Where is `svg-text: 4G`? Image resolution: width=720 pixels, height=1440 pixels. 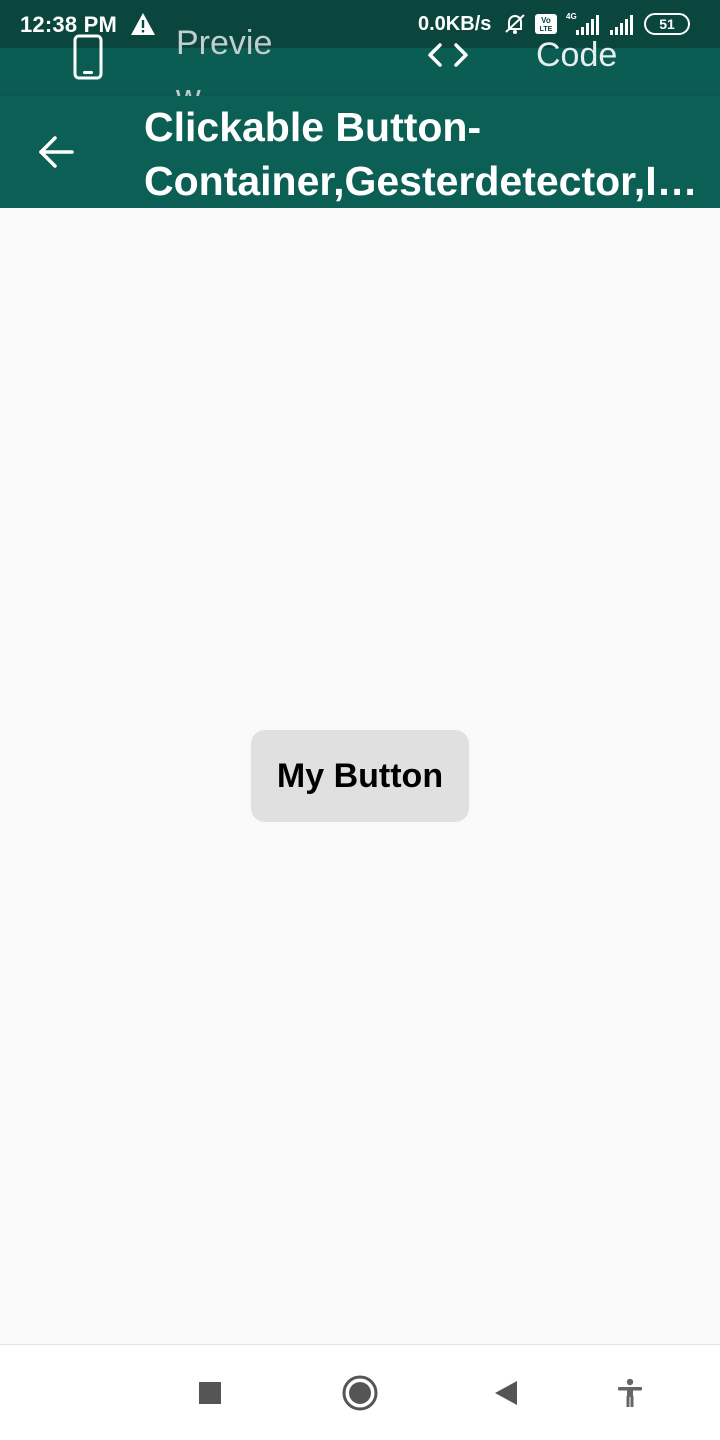
svg-text: 4G is located at coordinates (571, 16).